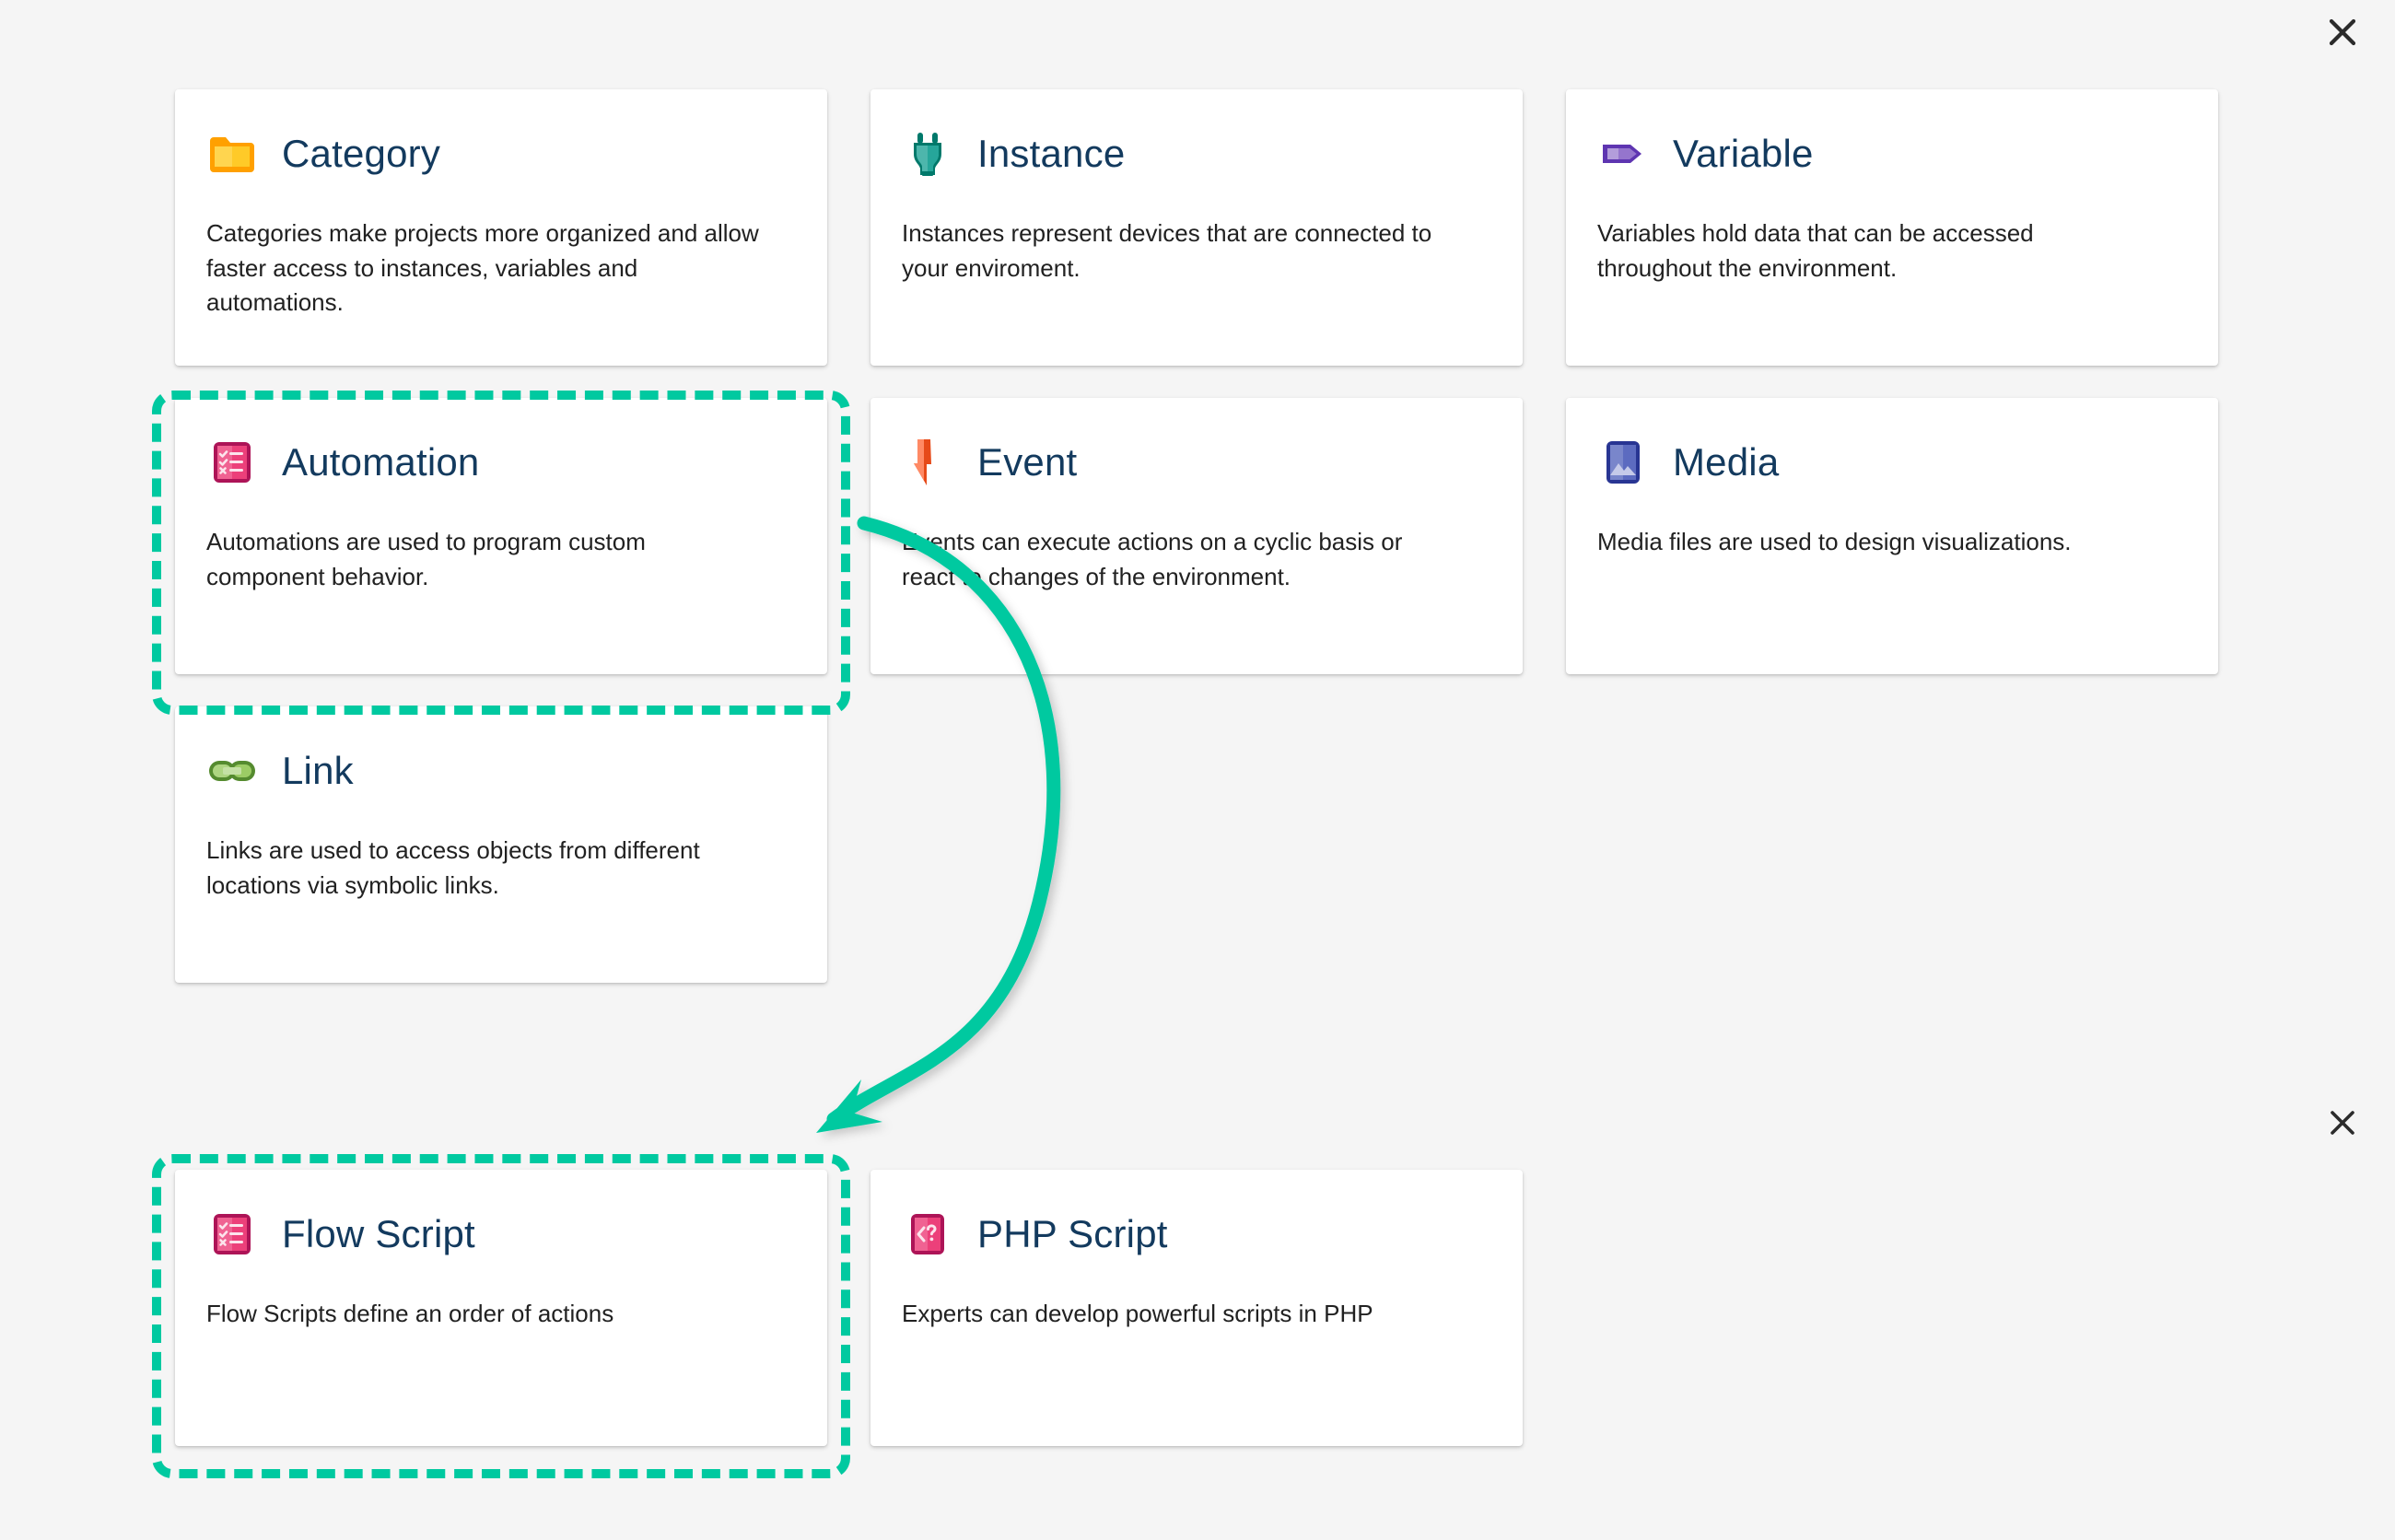  What do you see at coordinates (1726, 462) in the screenshot?
I see `card-title: Media` at bounding box center [1726, 462].